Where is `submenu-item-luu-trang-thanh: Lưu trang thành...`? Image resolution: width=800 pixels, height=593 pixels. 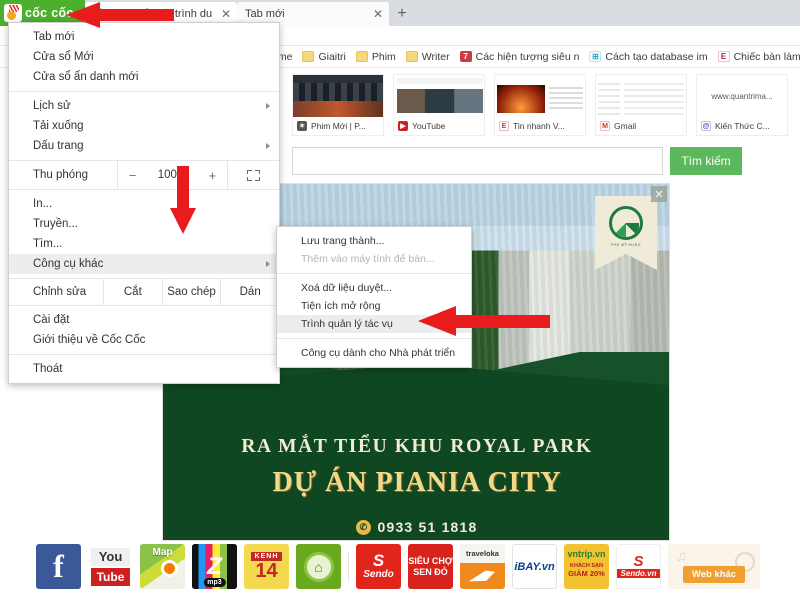
submenu-item-luu-trang-thanh: Lưu trang thành... is located at coordinates (374, 241).